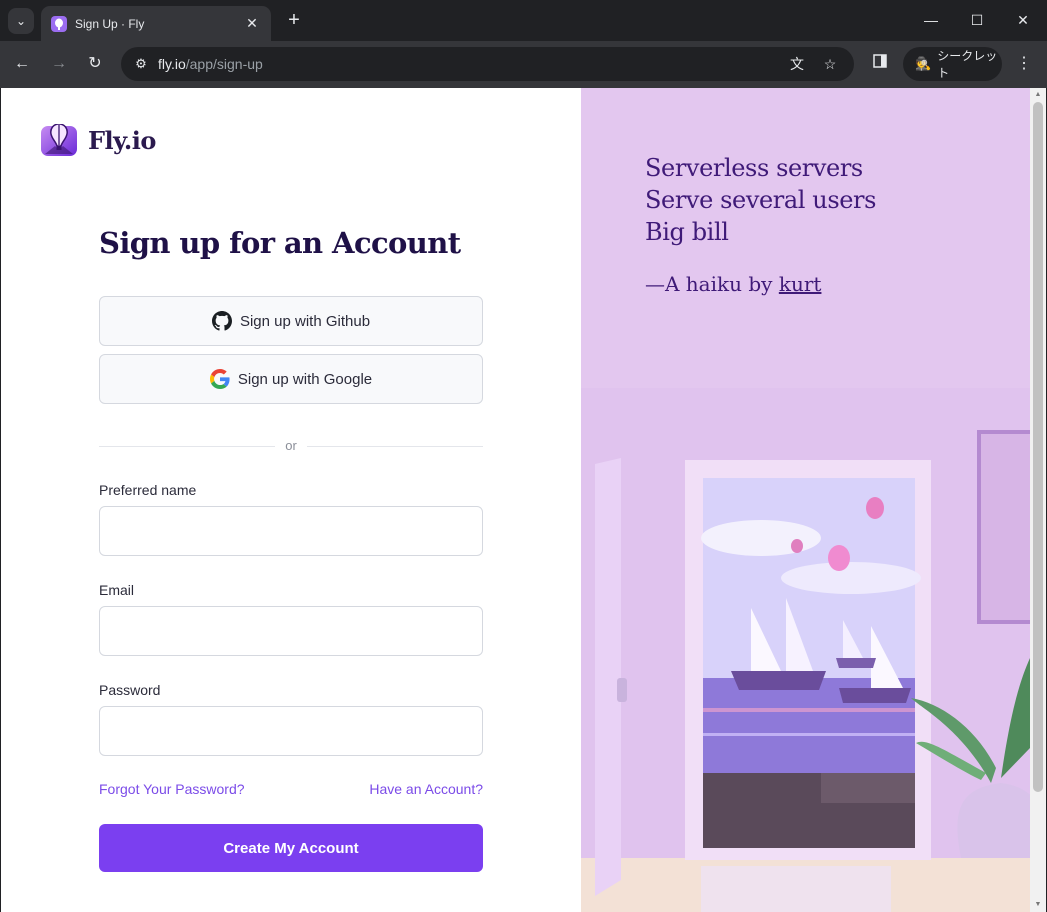  What do you see at coordinates (252, 23) in the screenshot?
I see `close-icon: ✕` at bounding box center [252, 23].